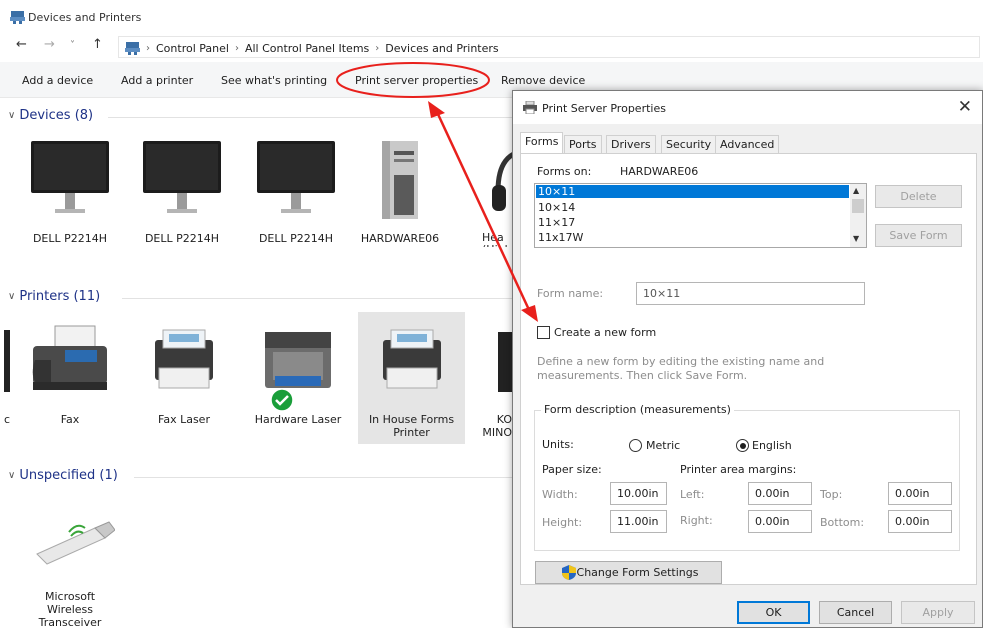  Describe the element at coordinates (638, 493) in the screenshot. I see `width-field: 10.00in` at that location.